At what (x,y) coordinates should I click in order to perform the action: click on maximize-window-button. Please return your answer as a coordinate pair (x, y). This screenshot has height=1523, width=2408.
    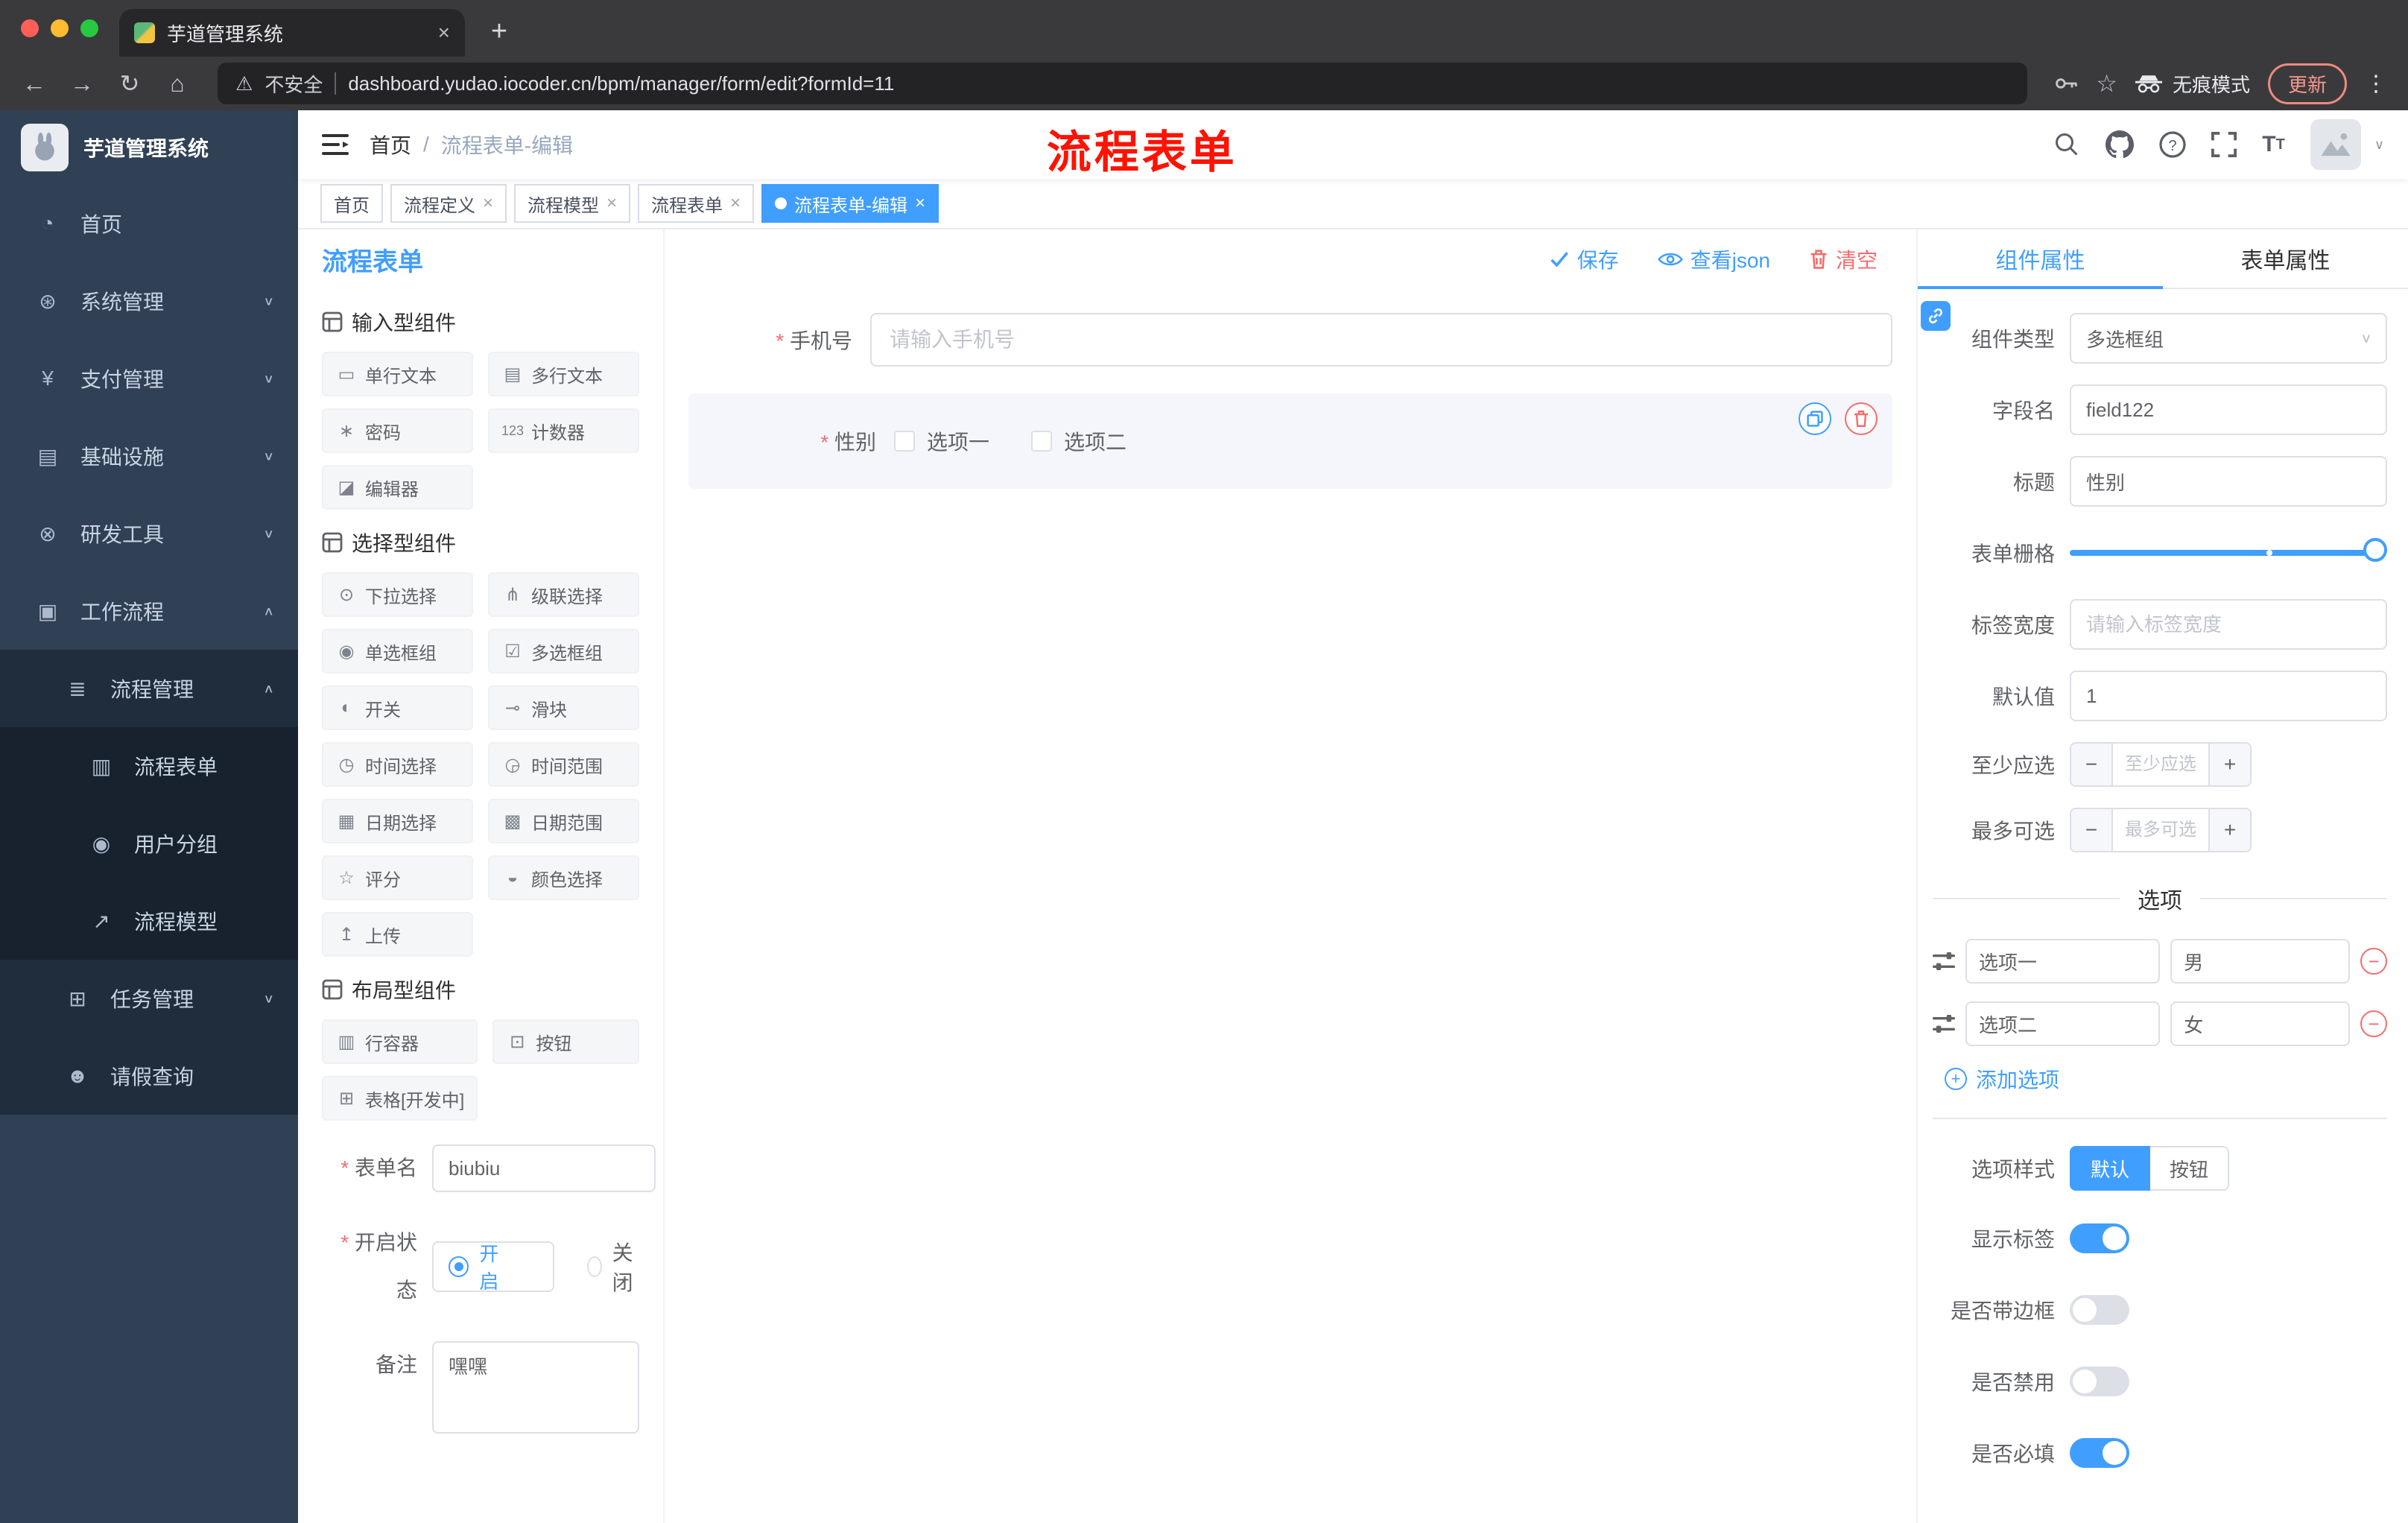
    Looking at the image, I should click on (89, 28).